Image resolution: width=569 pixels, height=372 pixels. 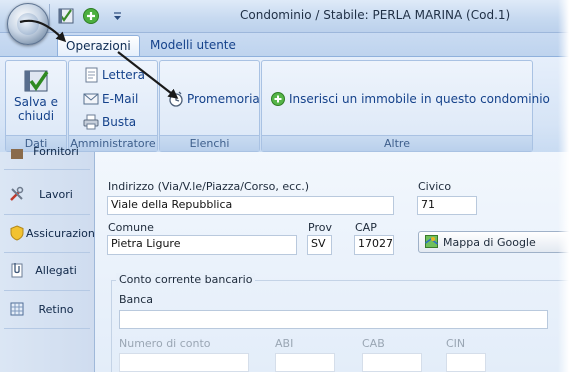 What do you see at coordinates (466, 362) in the screenshot?
I see `cin-field` at bounding box center [466, 362].